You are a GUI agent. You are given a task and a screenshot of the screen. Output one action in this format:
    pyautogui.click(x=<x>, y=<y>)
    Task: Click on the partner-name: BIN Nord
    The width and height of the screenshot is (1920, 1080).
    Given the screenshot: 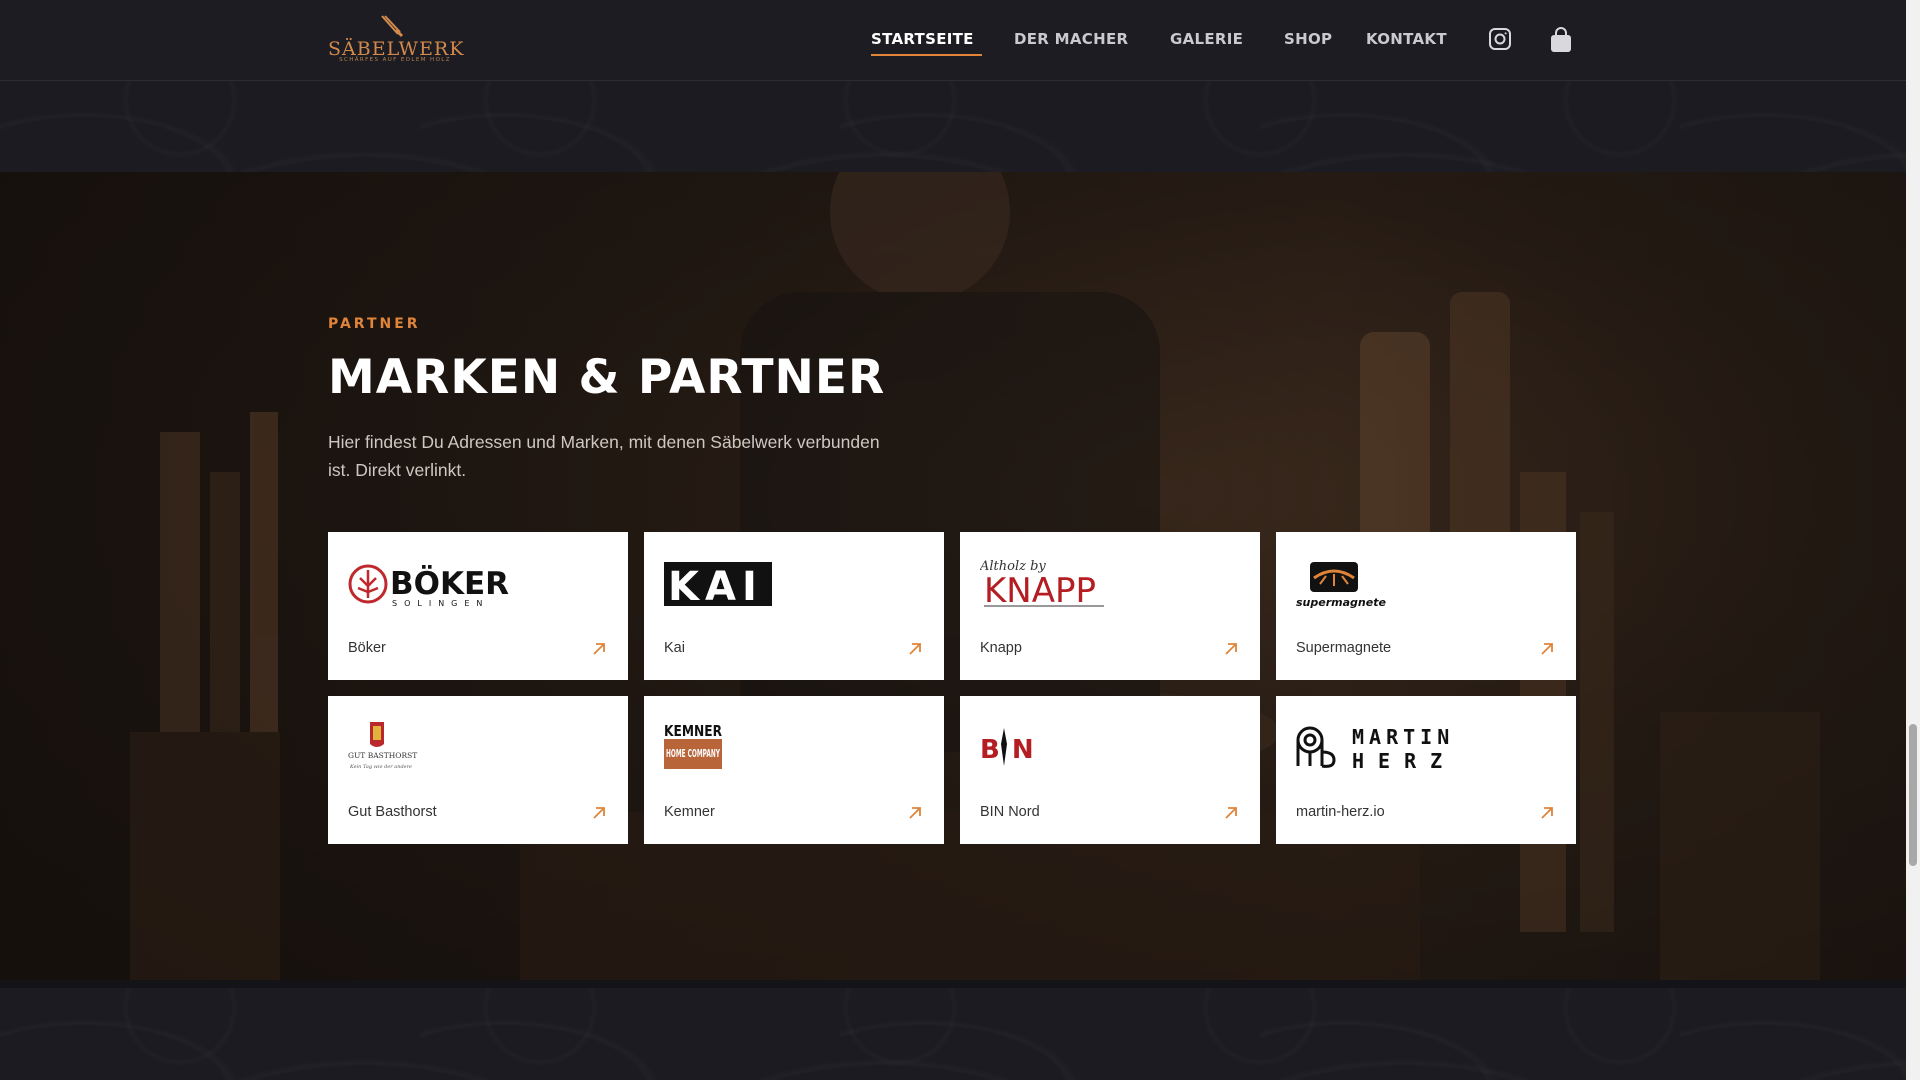 What is the action you would take?
    pyautogui.click(x=1010, y=812)
    